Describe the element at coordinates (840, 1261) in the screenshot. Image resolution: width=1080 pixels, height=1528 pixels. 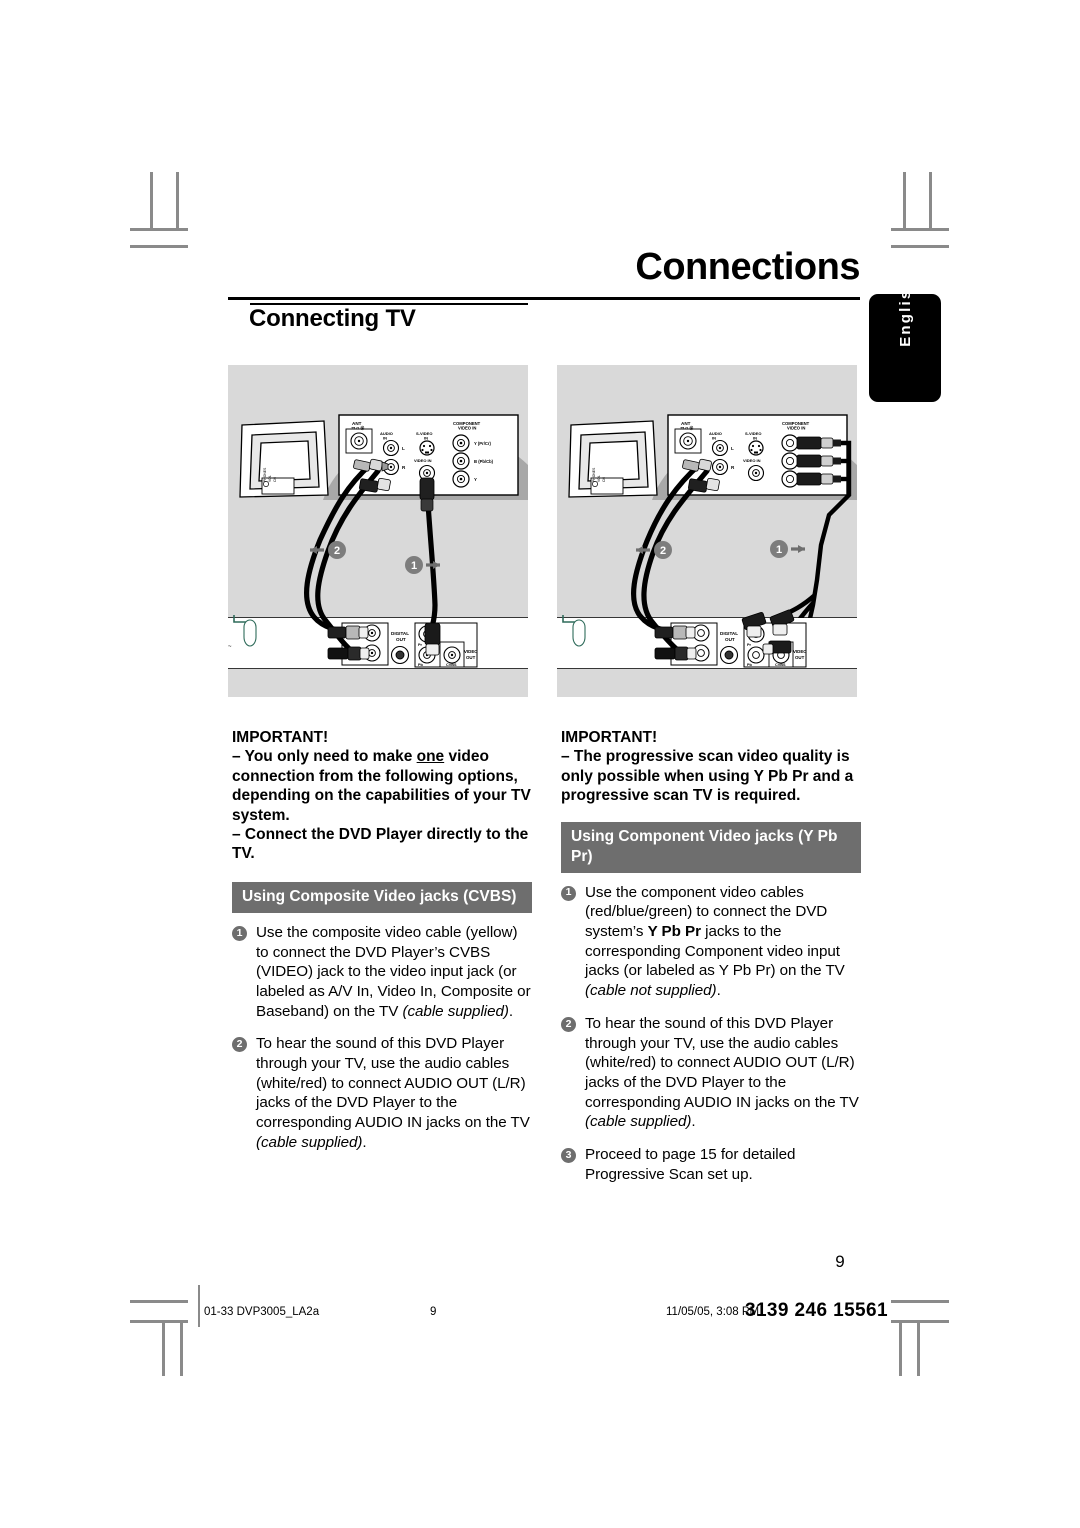
I see `page-number: 9` at that location.